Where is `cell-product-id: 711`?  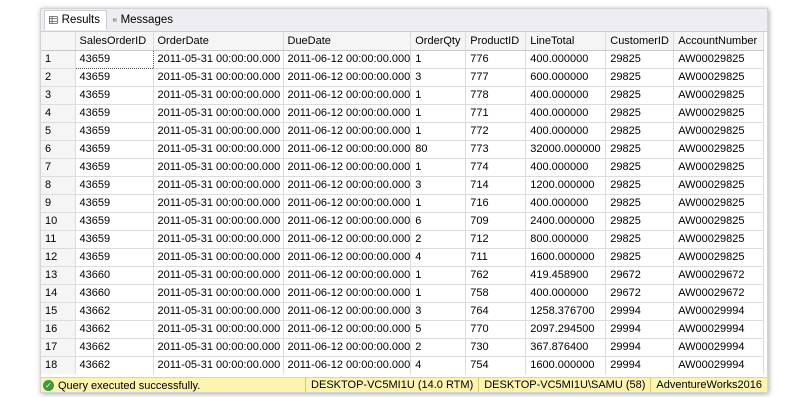
cell-product-id: 711 is located at coordinates (496, 257).